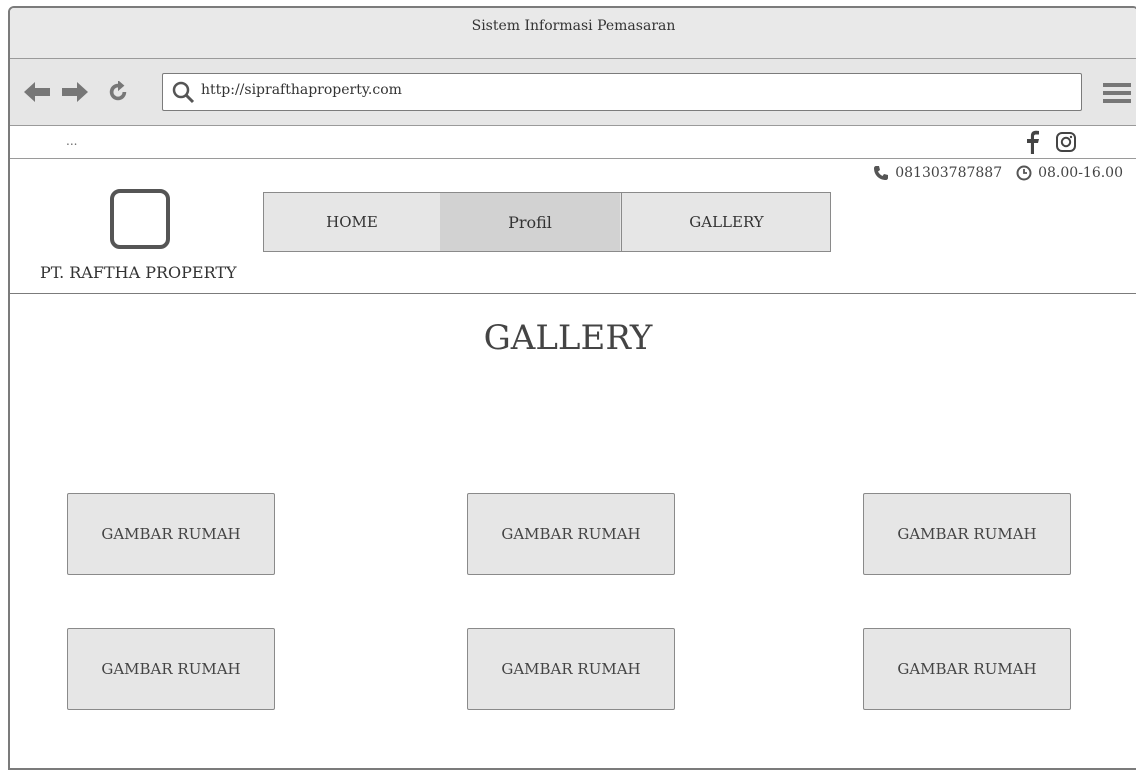  I want to click on window-titlebar: Sistem Informasi Pemasaran, so click(573, 33).